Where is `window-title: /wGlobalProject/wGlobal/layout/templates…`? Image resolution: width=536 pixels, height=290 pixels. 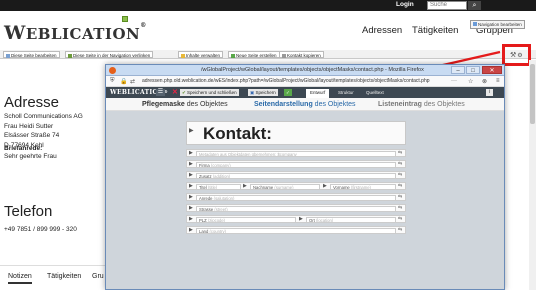
window-title: /wGlobalProject/wGlobal/layout/templates… is located at coordinates (312, 70).